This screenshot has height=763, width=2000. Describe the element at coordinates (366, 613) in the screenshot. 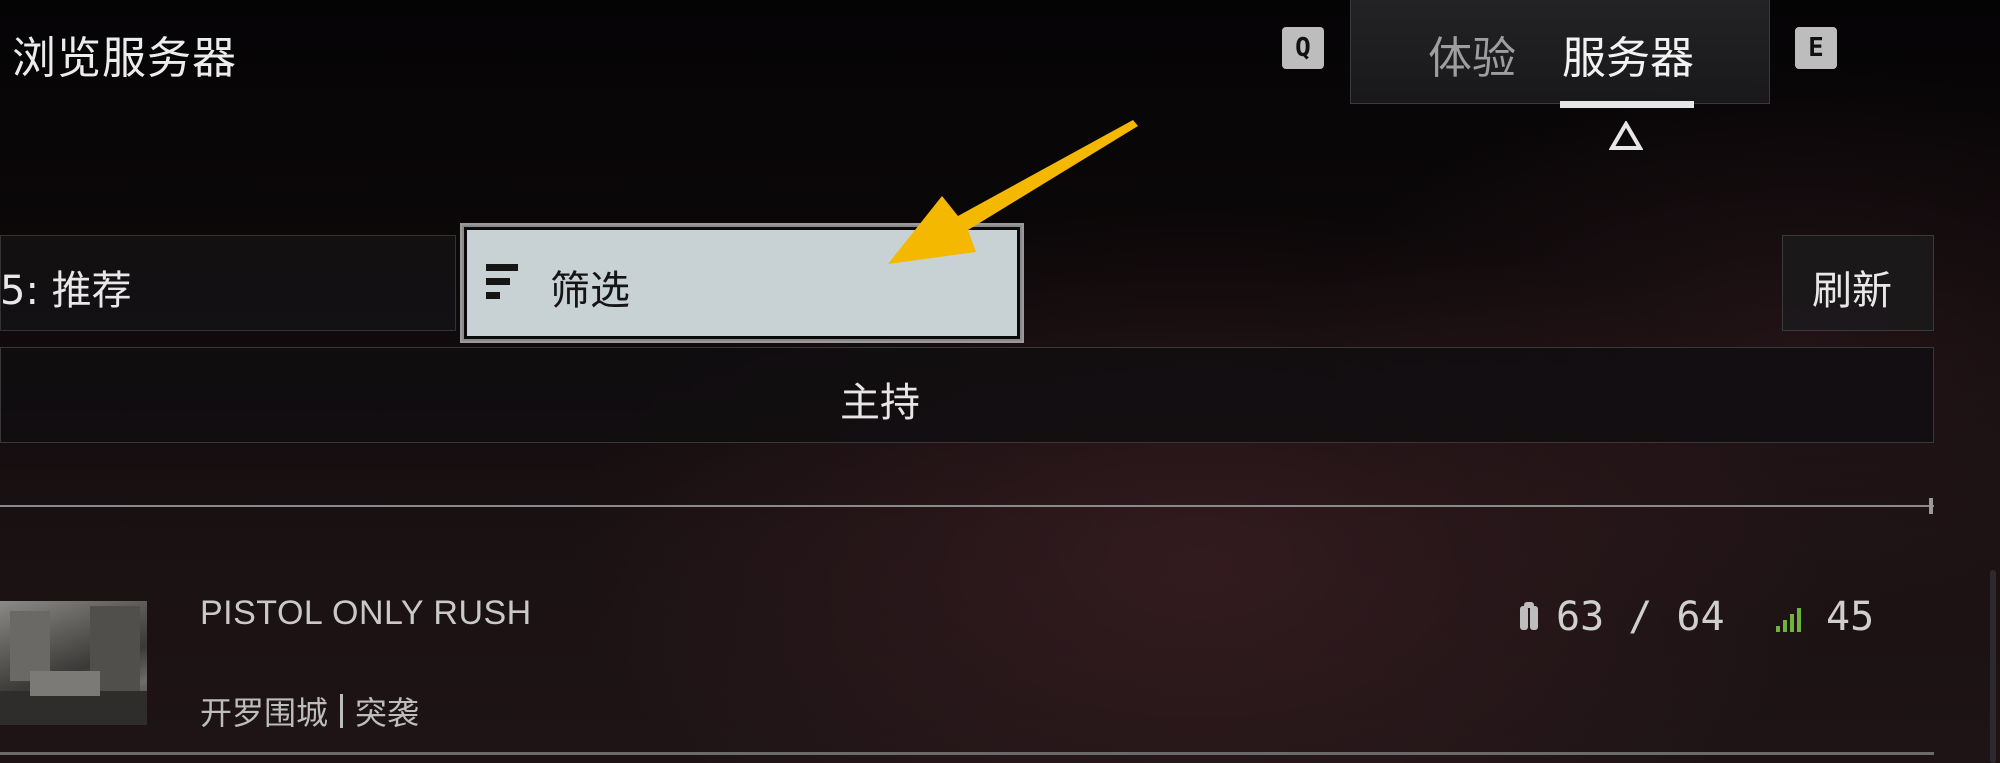

I see `server-name: PISTOL ONLY RUSH` at that location.